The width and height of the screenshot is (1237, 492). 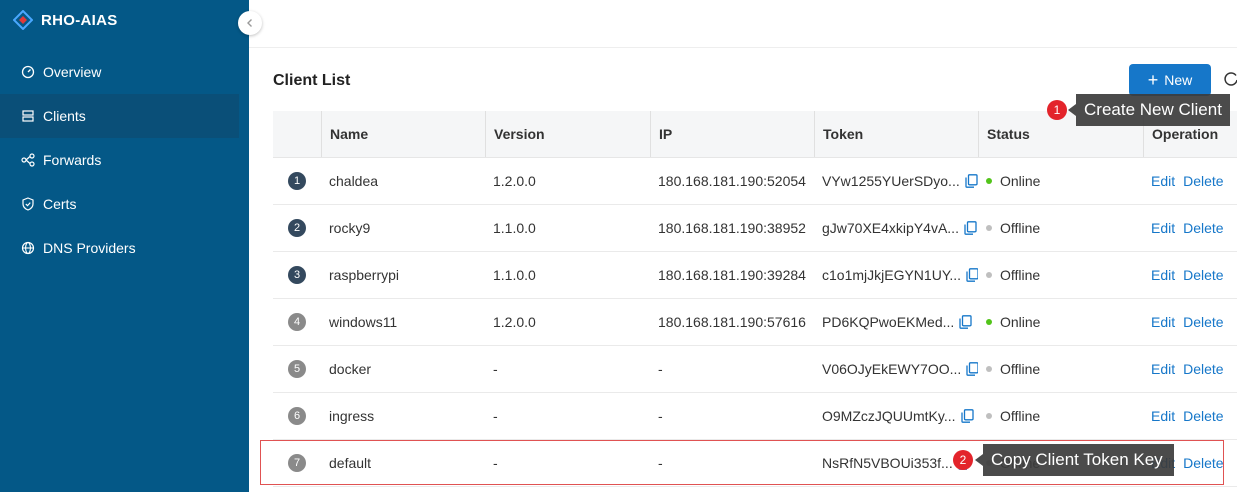 What do you see at coordinates (732, 134) in the screenshot?
I see `header-ip: IP` at bounding box center [732, 134].